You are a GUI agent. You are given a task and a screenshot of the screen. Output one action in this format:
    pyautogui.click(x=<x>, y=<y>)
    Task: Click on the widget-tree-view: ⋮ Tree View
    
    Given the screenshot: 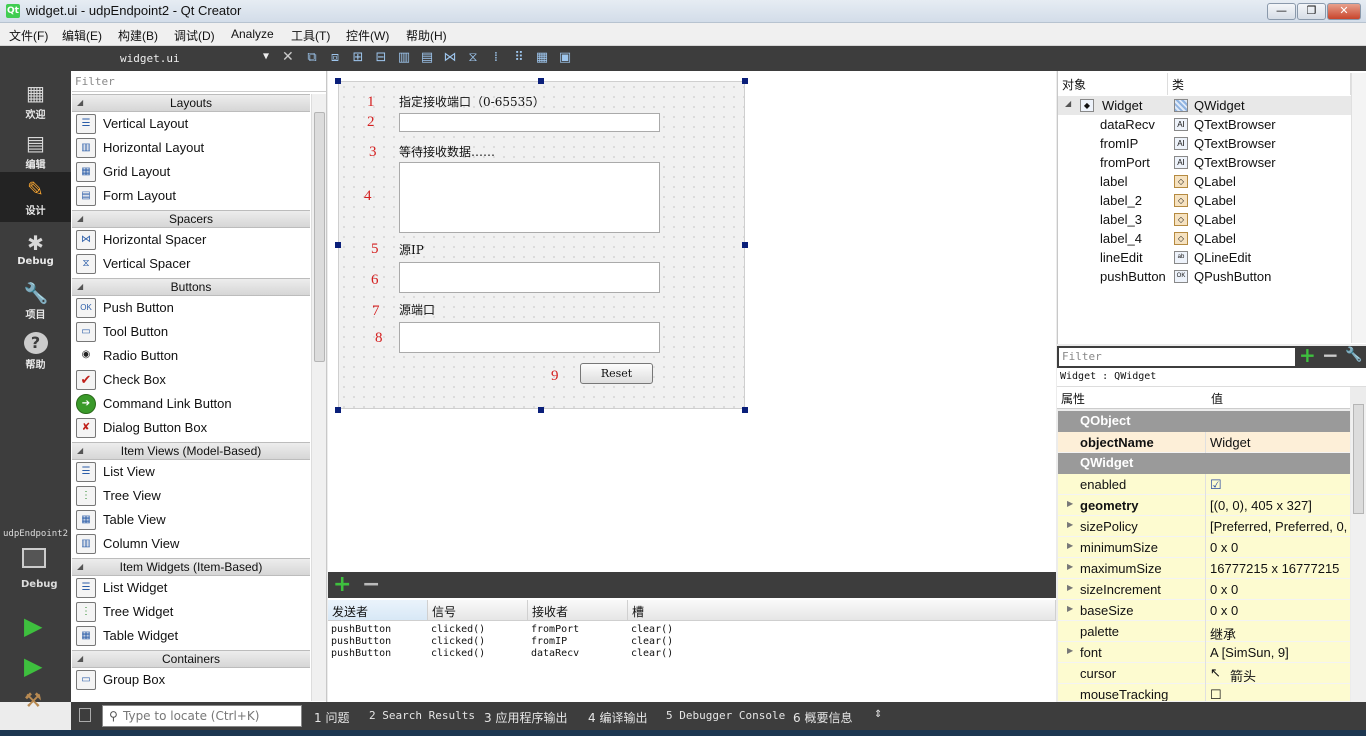 What is the action you would take?
    pyautogui.click(x=192, y=496)
    